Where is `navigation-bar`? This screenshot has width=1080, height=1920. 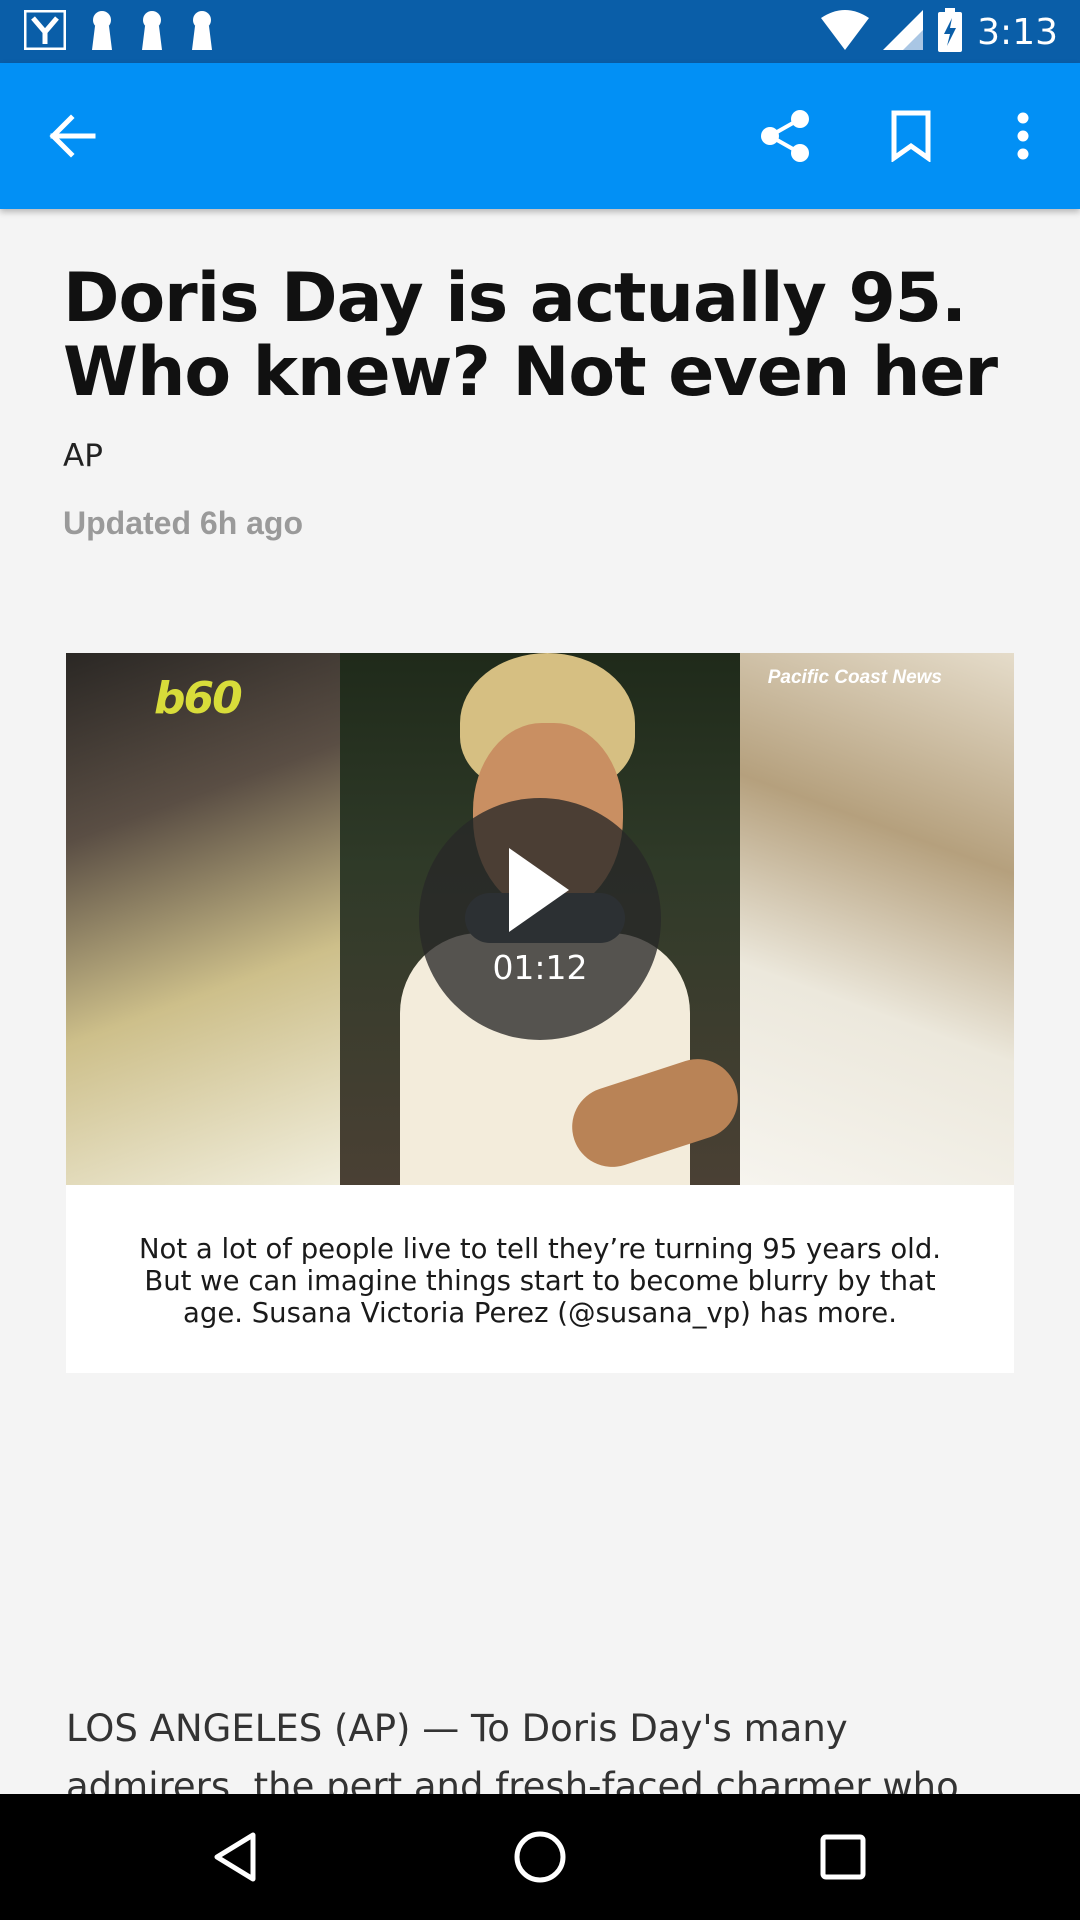
navigation-bar is located at coordinates (540, 1857).